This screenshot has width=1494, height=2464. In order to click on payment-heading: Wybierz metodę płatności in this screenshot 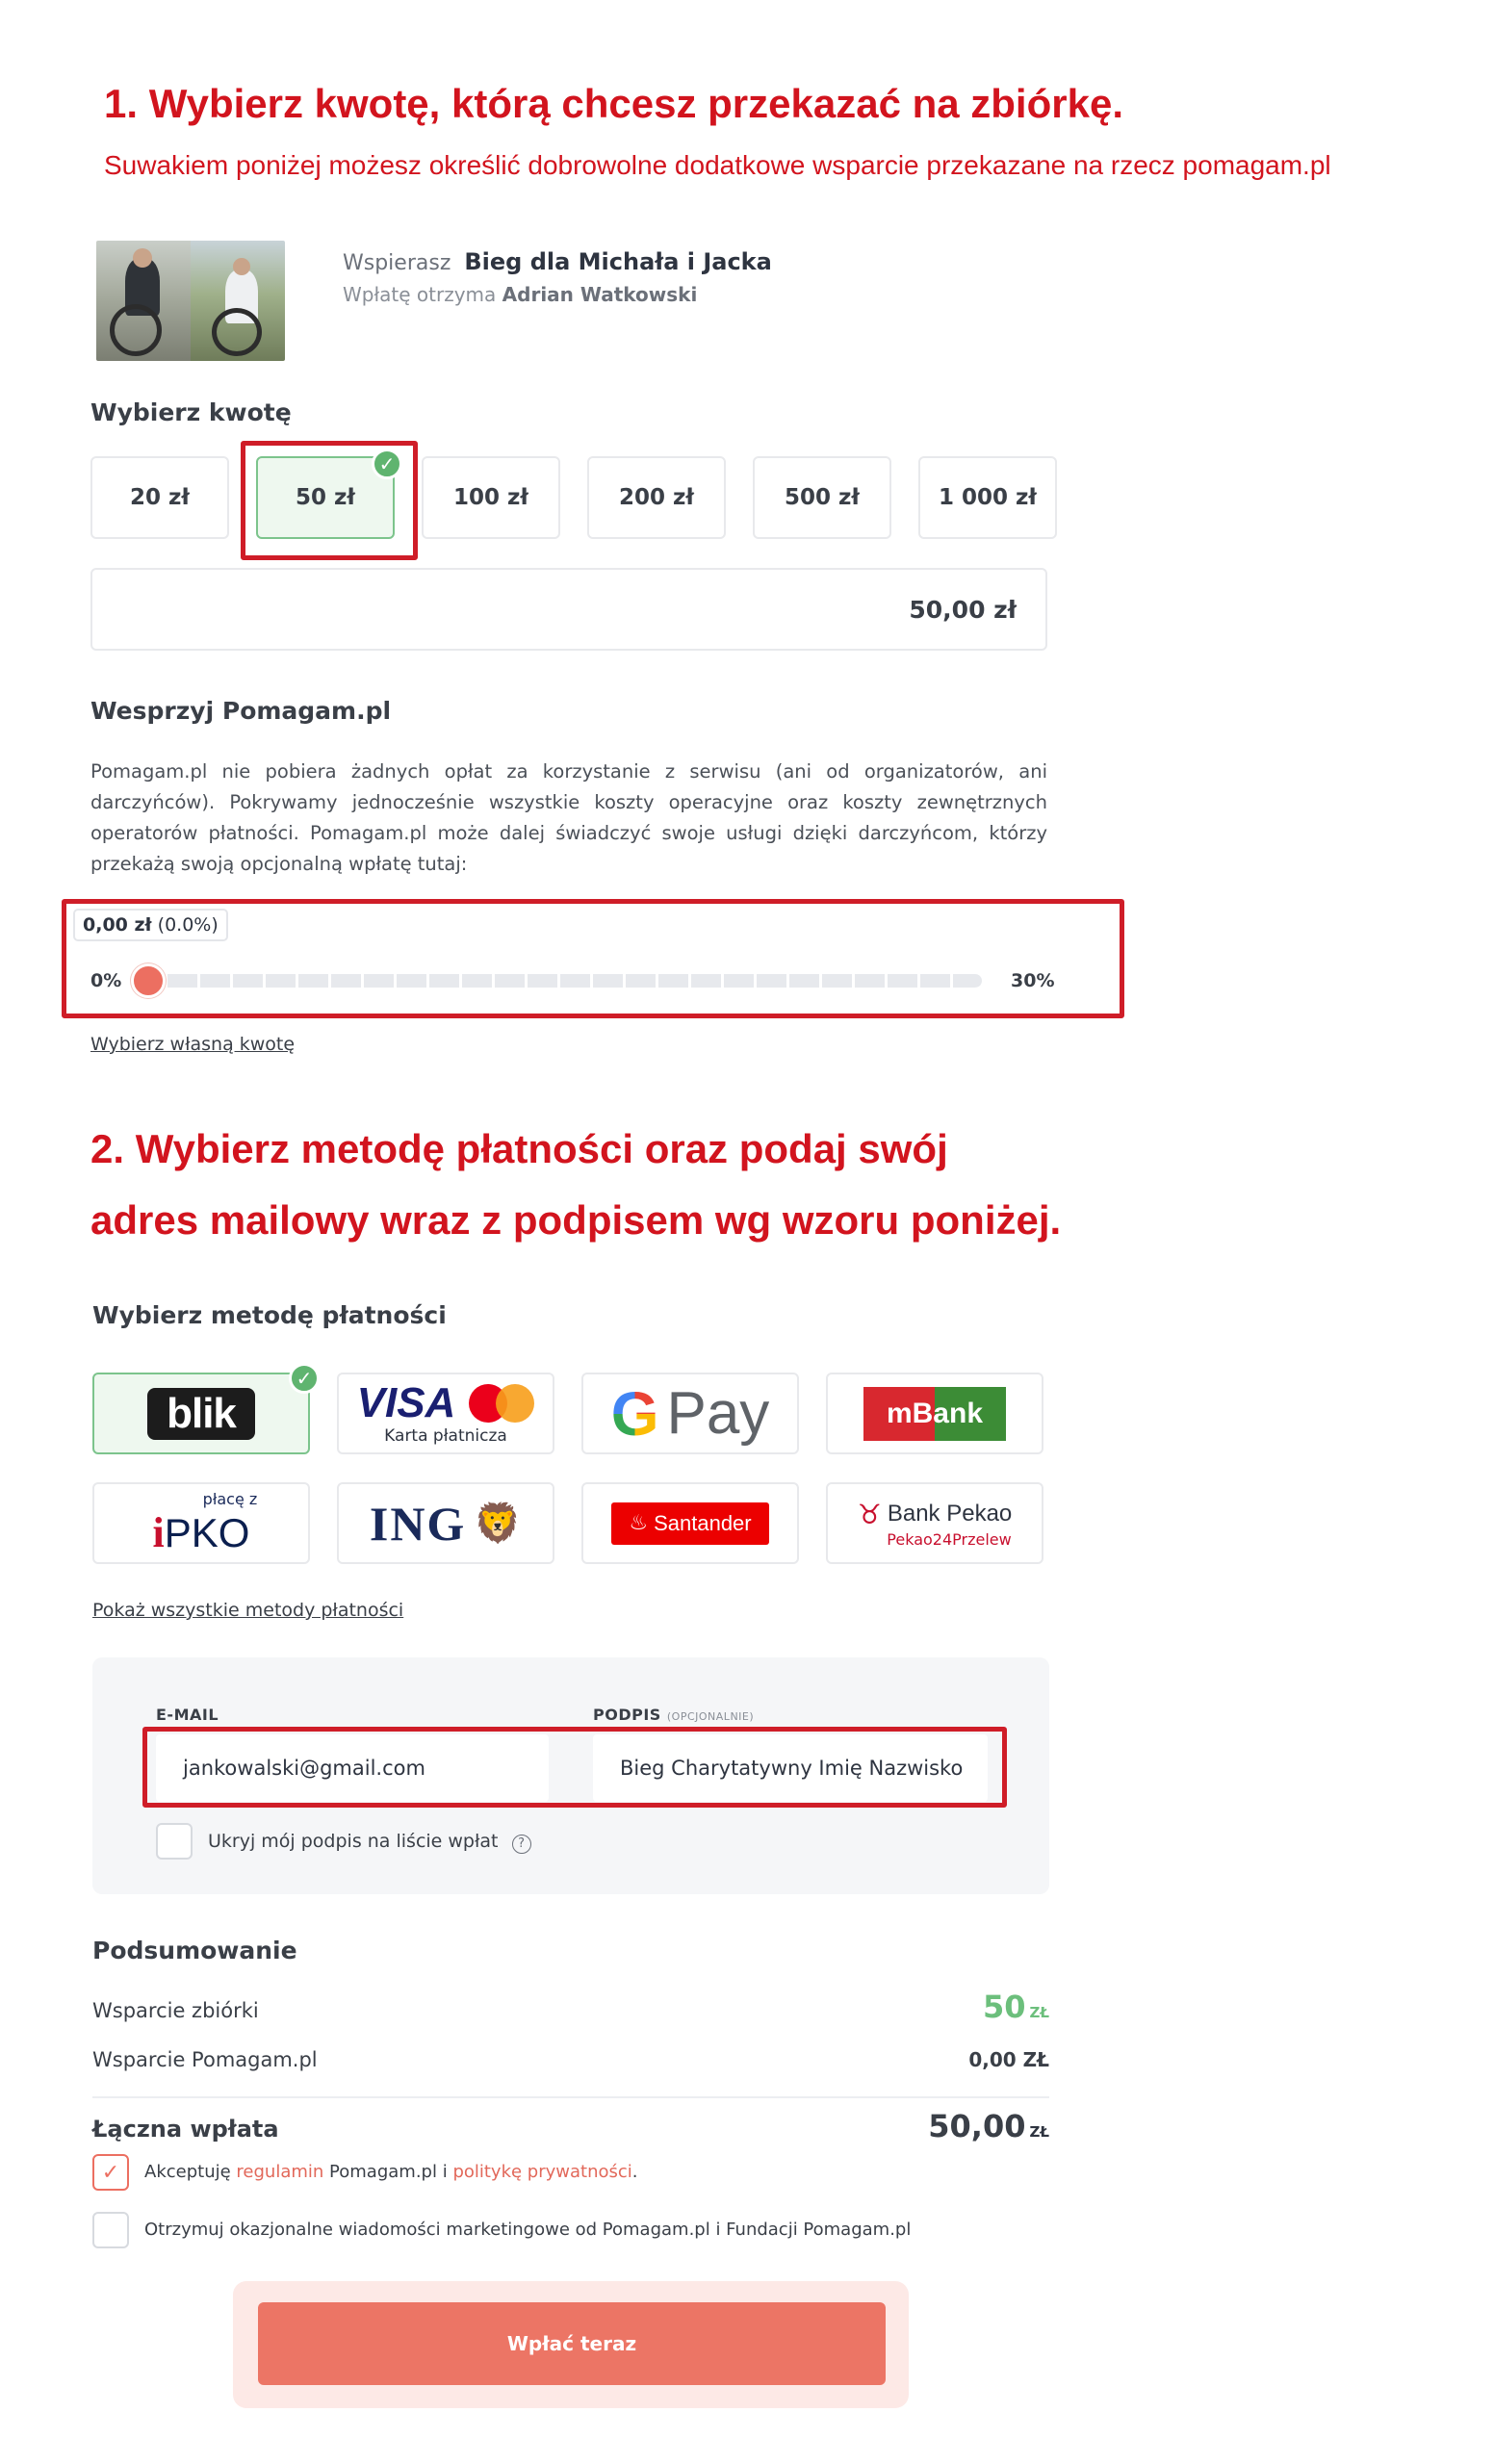, I will do `click(269, 1315)`.